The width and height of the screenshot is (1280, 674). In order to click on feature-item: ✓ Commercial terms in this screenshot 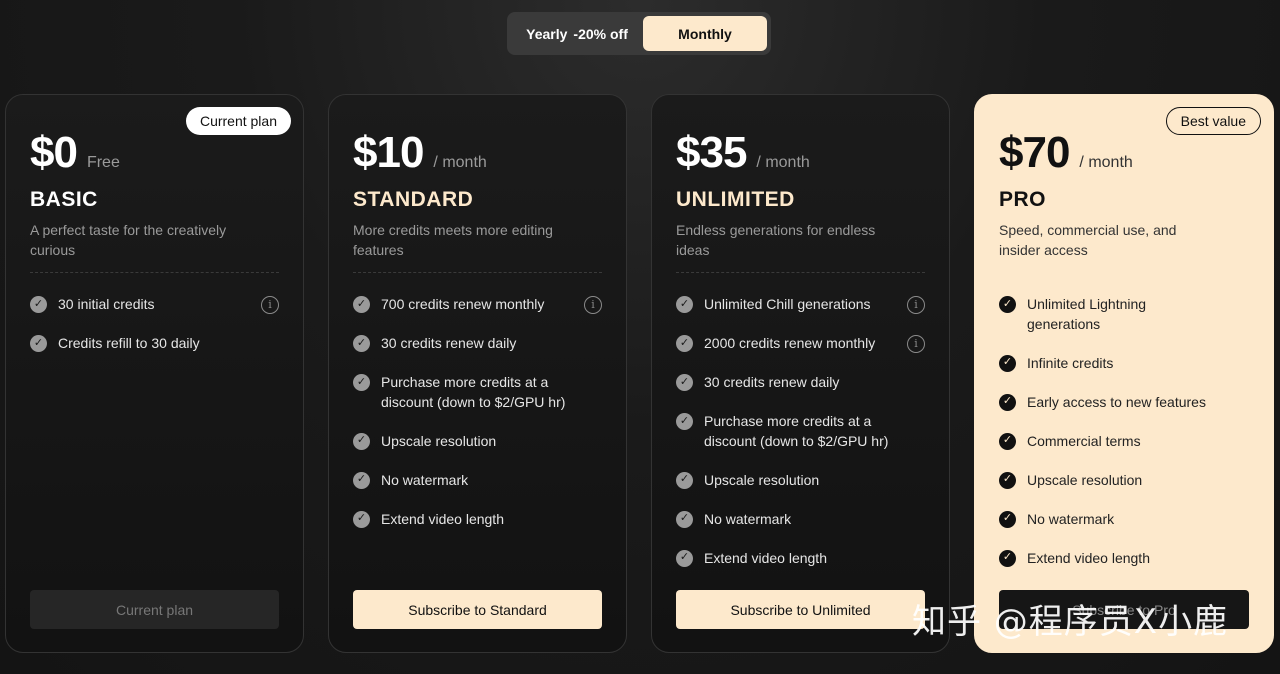, I will do `click(1124, 442)`.